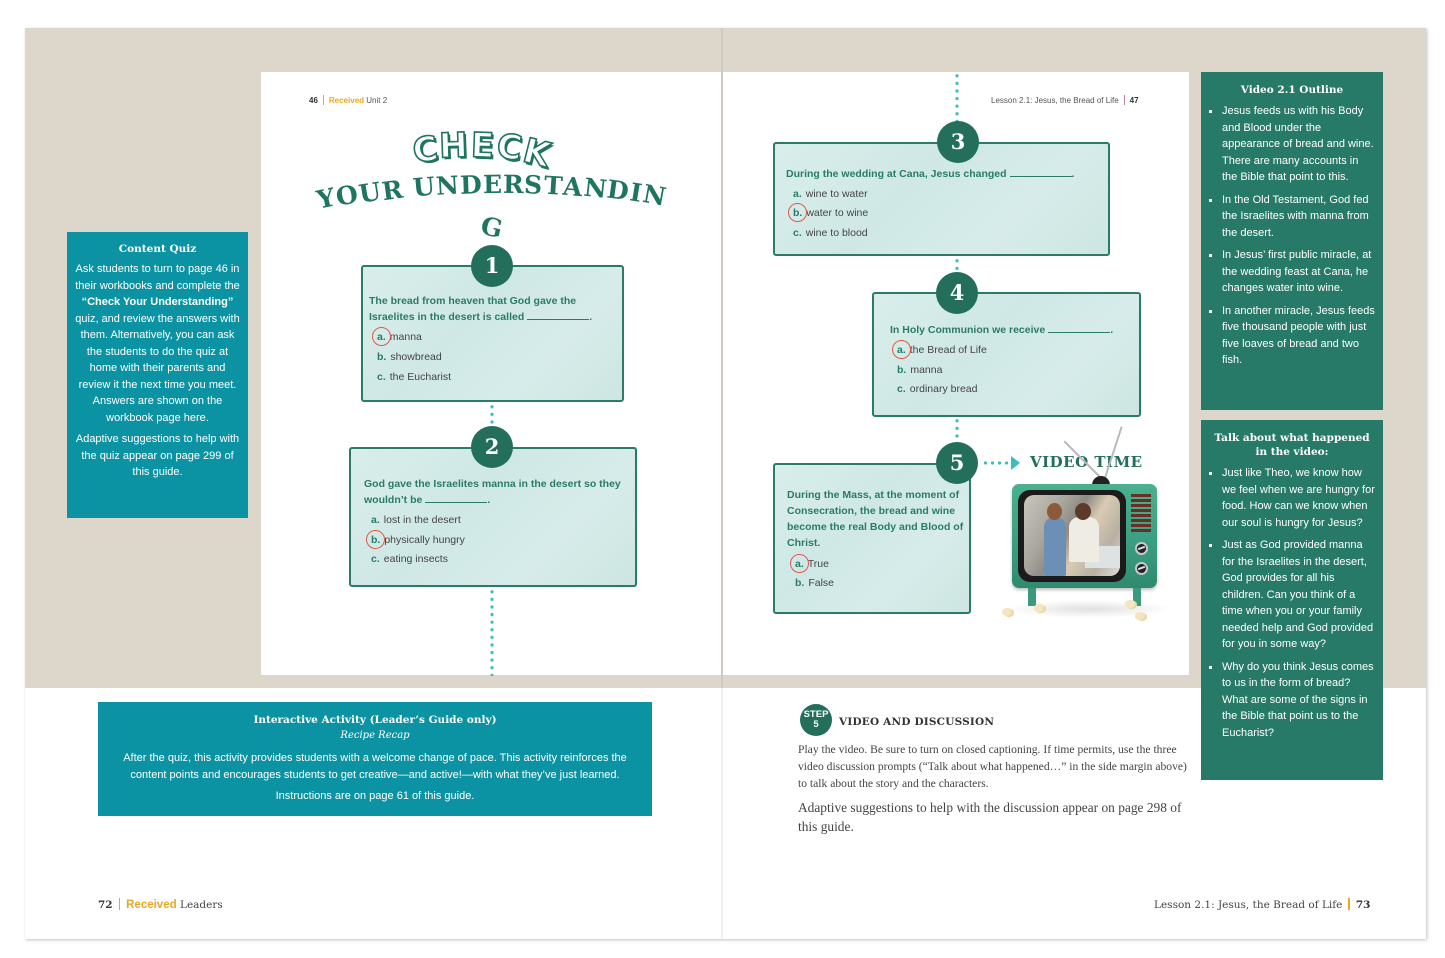 The height and width of the screenshot is (958, 1445). What do you see at coordinates (1032, 597) in the screenshot?
I see `tv-leg` at bounding box center [1032, 597].